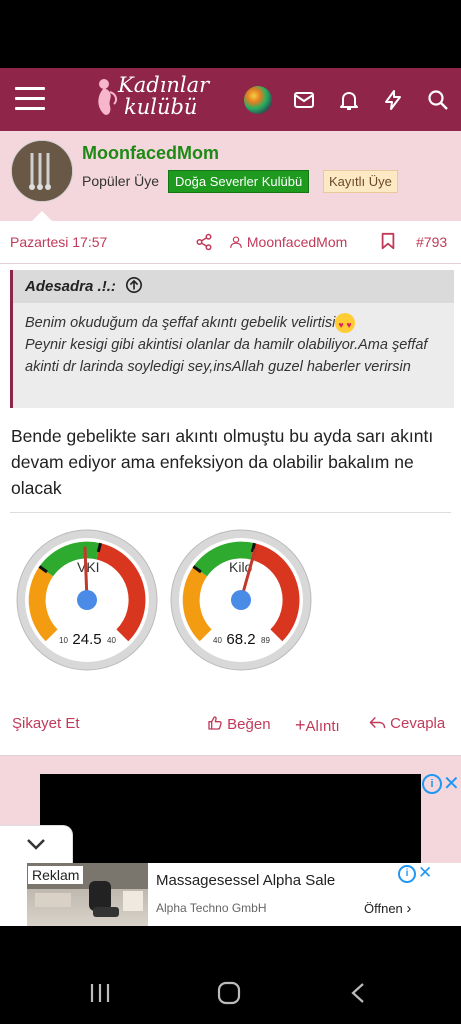 This screenshot has height=1024, width=461. Describe the element at coordinates (229, 993) in the screenshot. I see `home-icon` at that location.